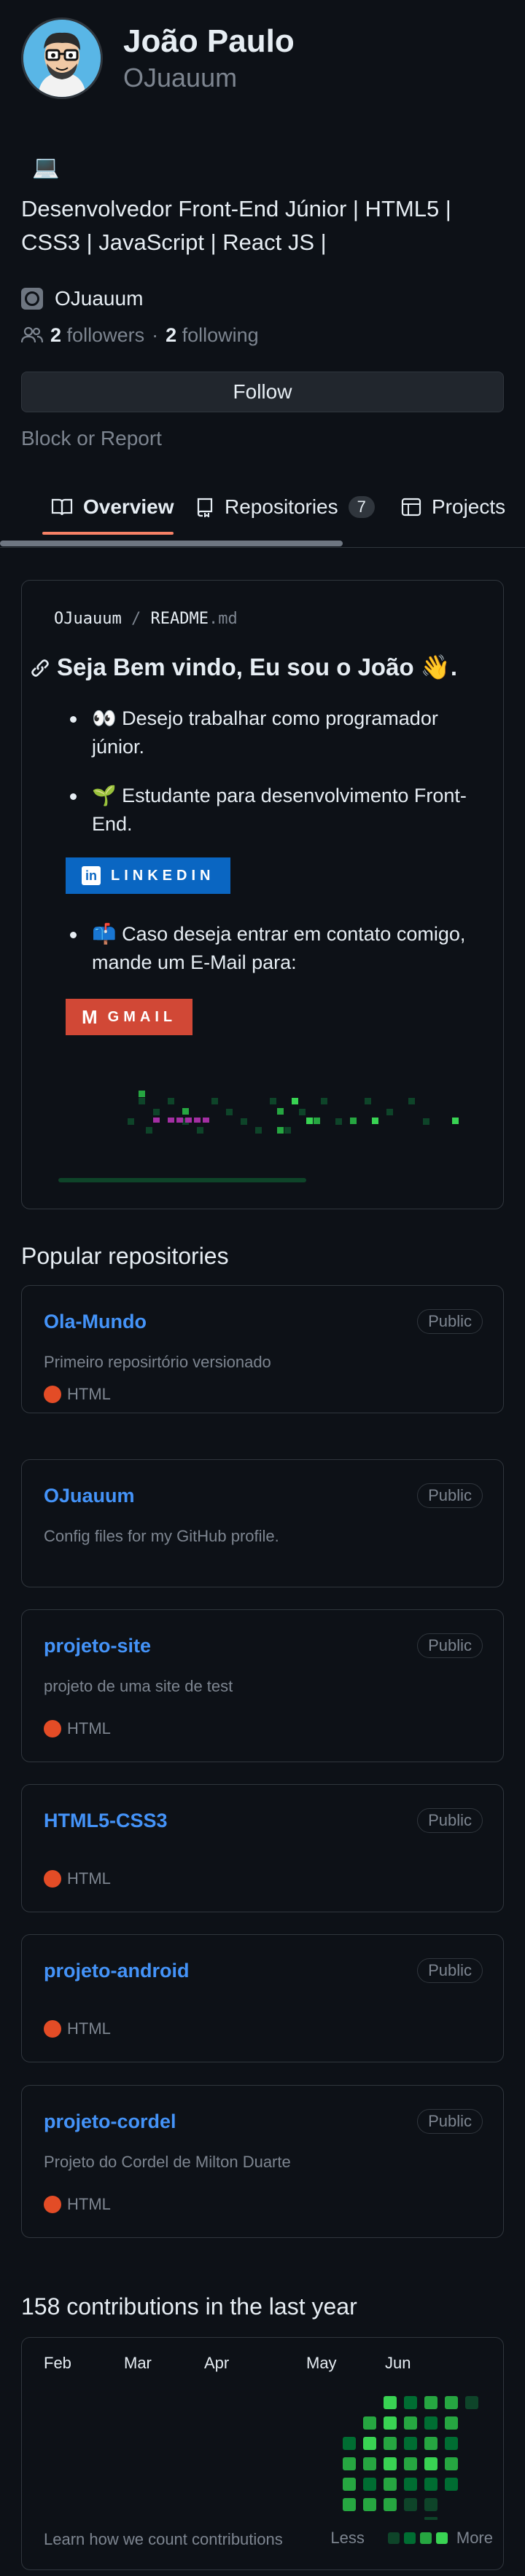  Describe the element at coordinates (209, 41) in the screenshot. I see `profile-name: João Paulo` at that location.